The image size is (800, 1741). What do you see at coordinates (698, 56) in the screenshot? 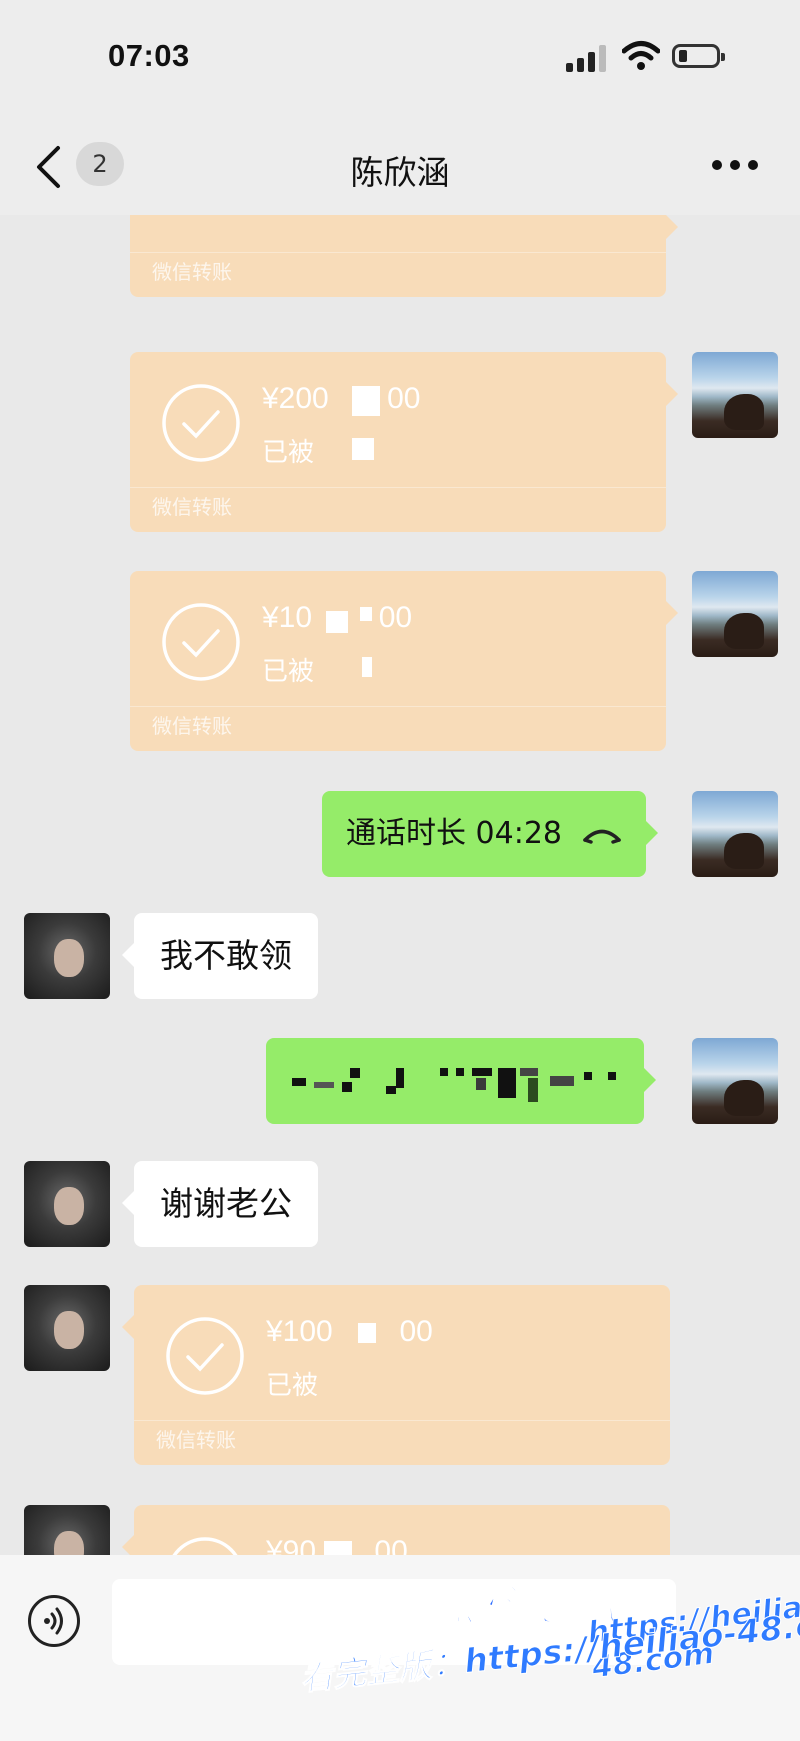
I see `battery-icon` at bounding box center [698, 56].